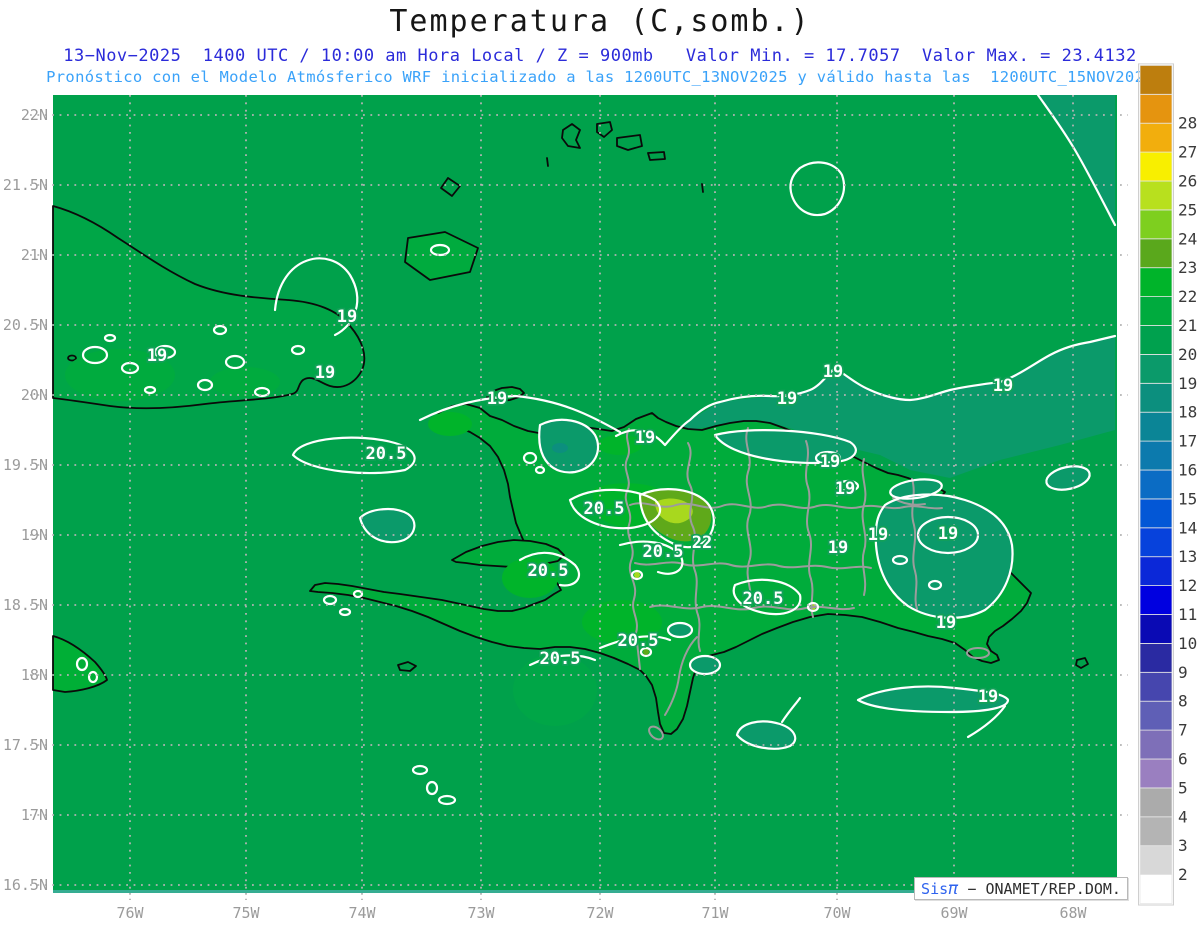 The height and width of the screenshot is (927, 1200). Describe the element at coordinates (953, 888) in the screenshot. I see `pi-icon: π` at that location.